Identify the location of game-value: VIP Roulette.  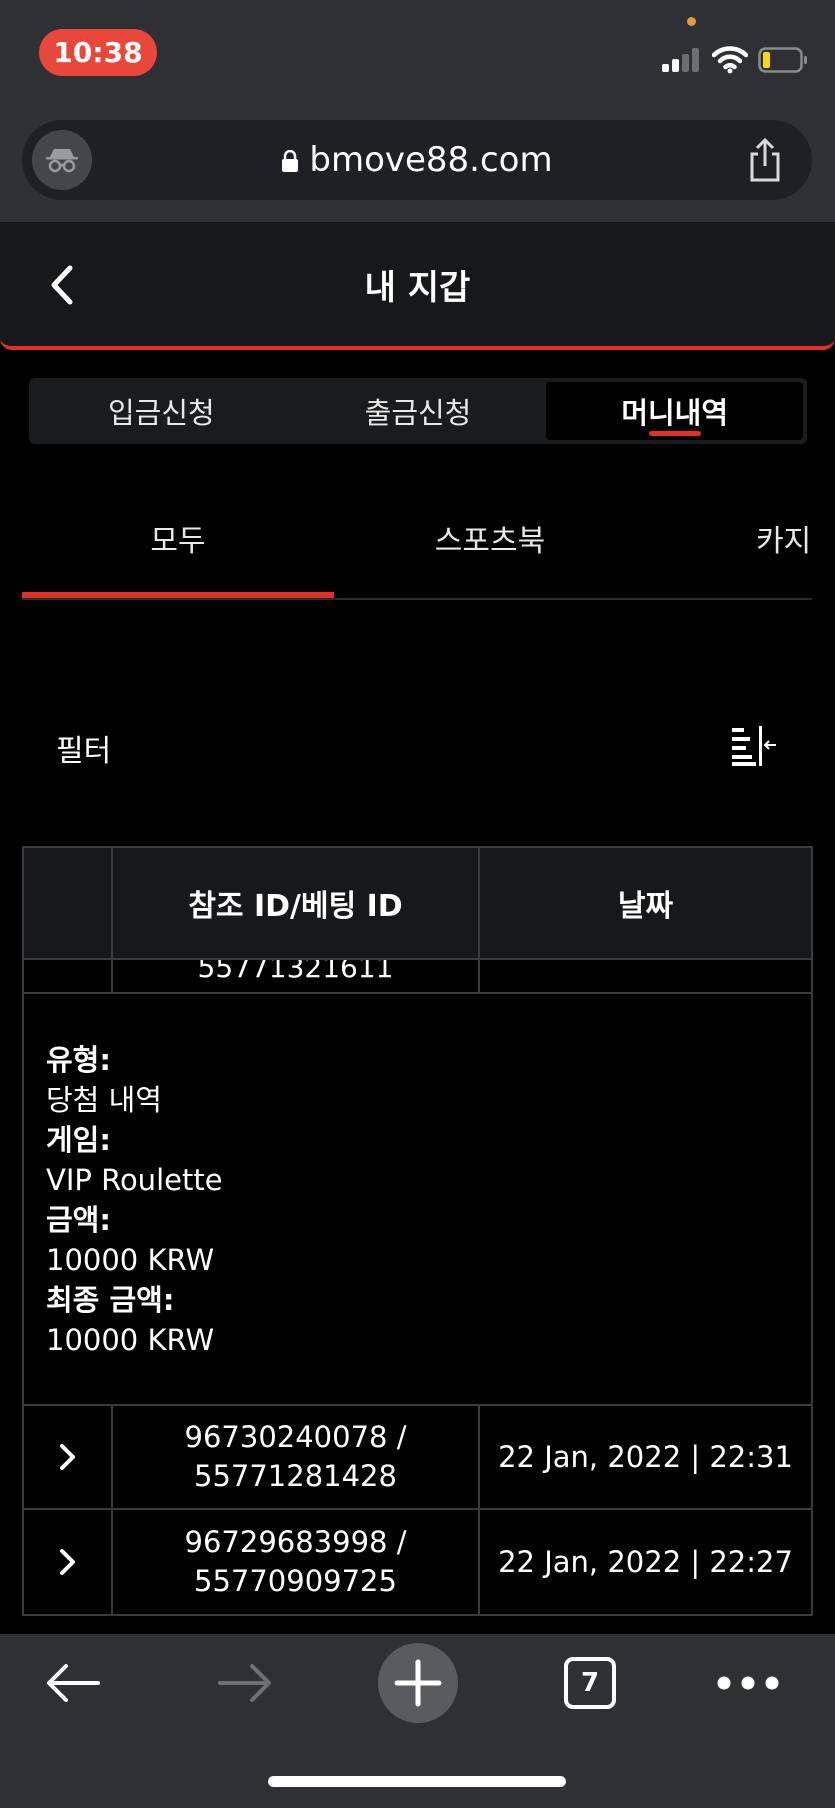
(134, 1180).